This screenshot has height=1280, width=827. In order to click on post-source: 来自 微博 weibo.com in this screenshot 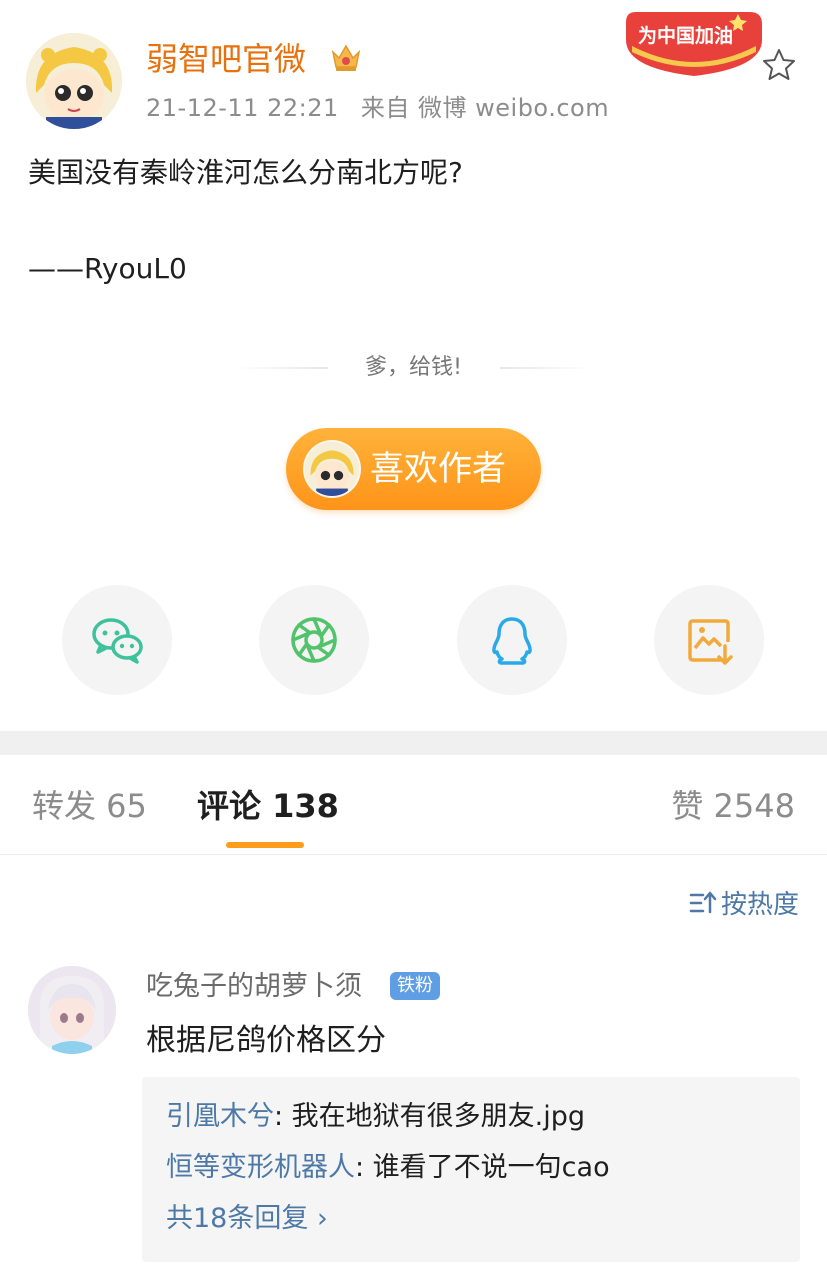, I will do `click(485, 108)`.